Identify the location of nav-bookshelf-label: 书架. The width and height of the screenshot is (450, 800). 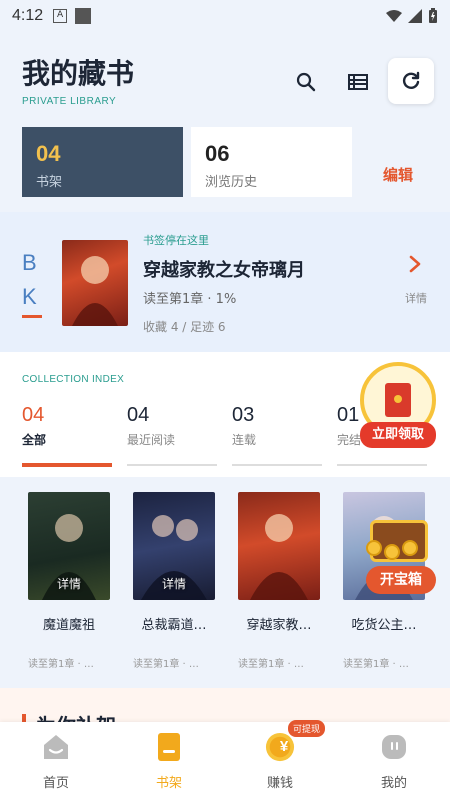
(168, 783).